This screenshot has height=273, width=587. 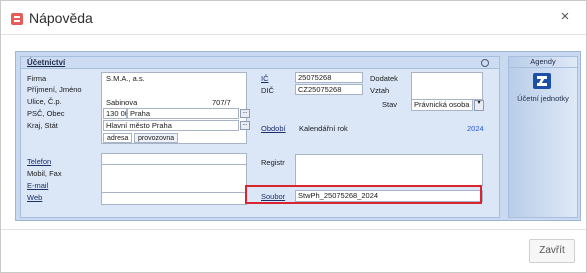 I want to click on prijmeni-field, so click(x=173, y=90).